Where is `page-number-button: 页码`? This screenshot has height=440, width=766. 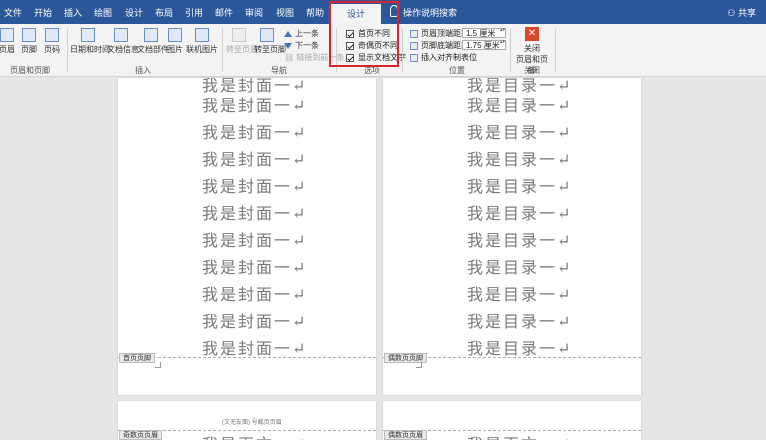 page-number-button: 页码 is located at coordinates (52, 41).